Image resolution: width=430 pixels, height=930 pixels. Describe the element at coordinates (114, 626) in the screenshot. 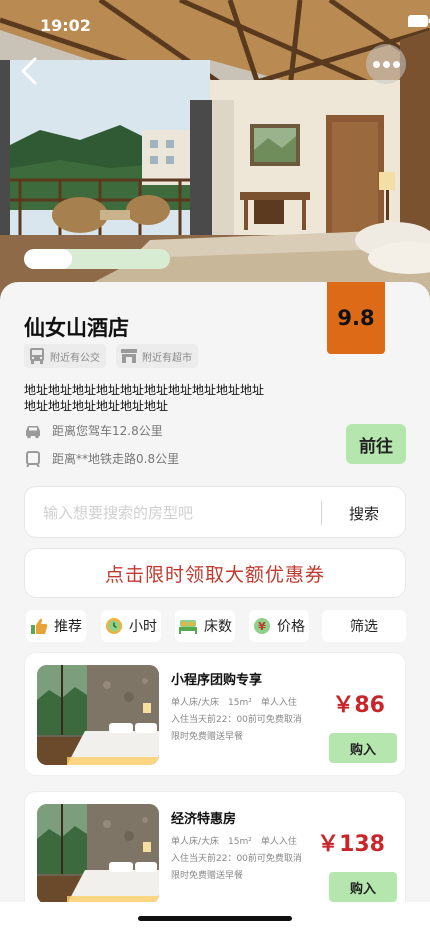

I see `clock-icon` at that location.